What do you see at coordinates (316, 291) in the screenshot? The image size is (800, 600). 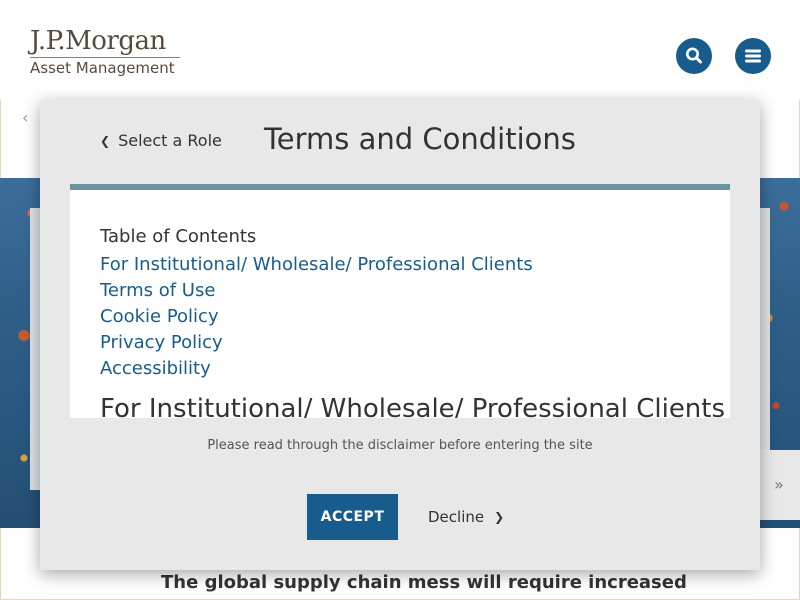 I see `toc-link-terms-of-use: Terms of Use` at bounding box center [316, 291].